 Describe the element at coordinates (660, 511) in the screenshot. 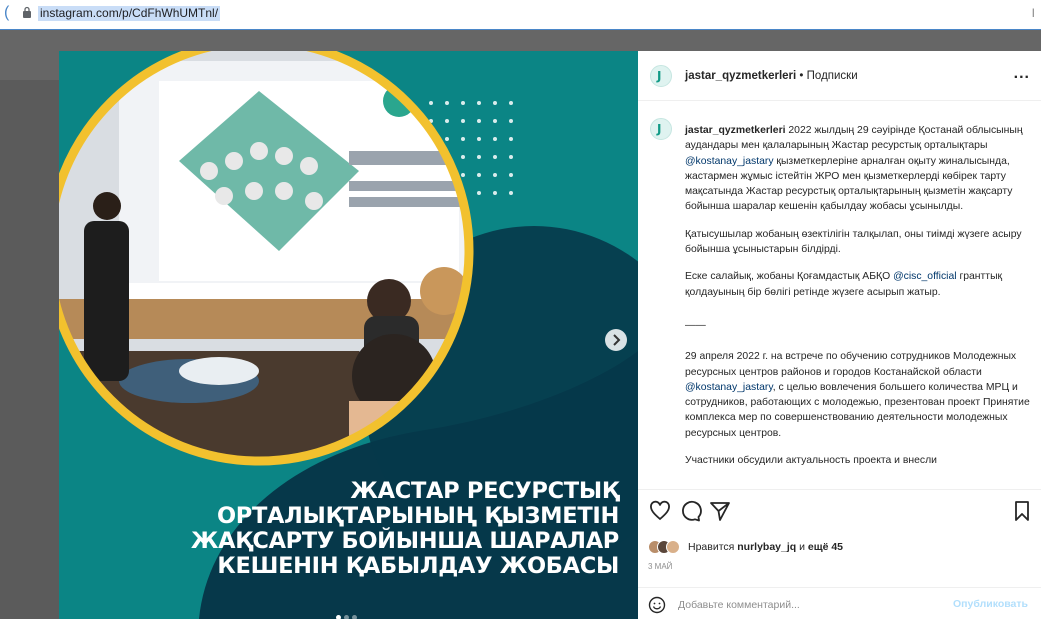

I see `heart-icon` at that location.